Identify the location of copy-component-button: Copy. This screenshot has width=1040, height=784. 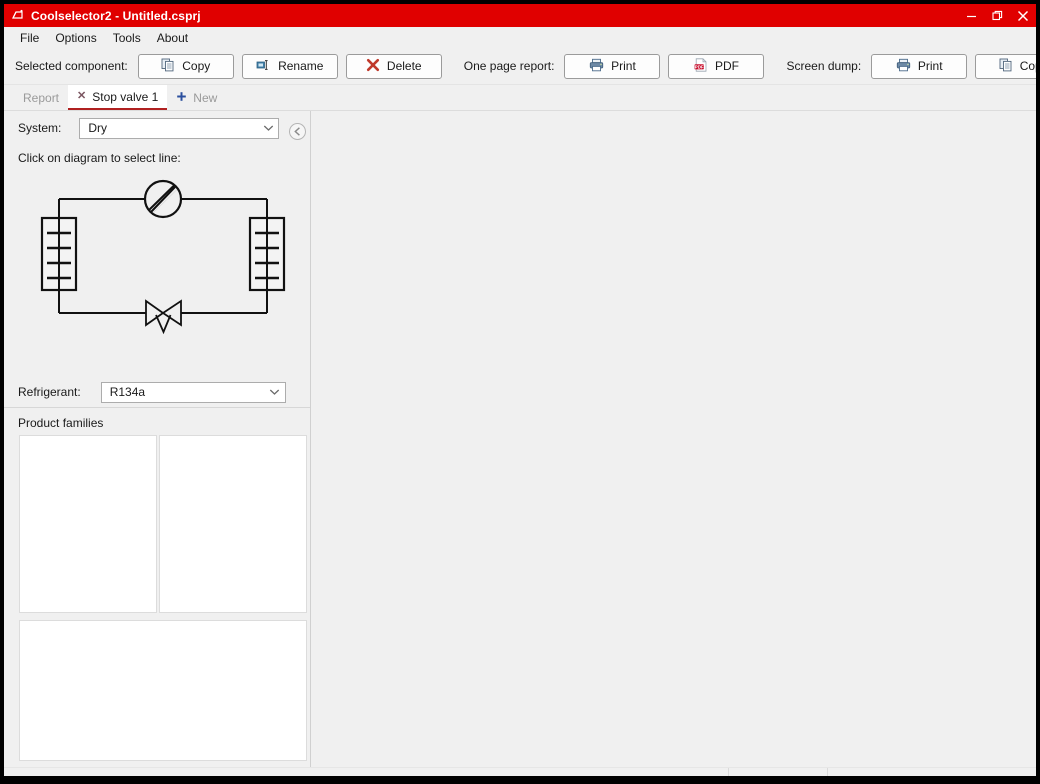
(185, 66).